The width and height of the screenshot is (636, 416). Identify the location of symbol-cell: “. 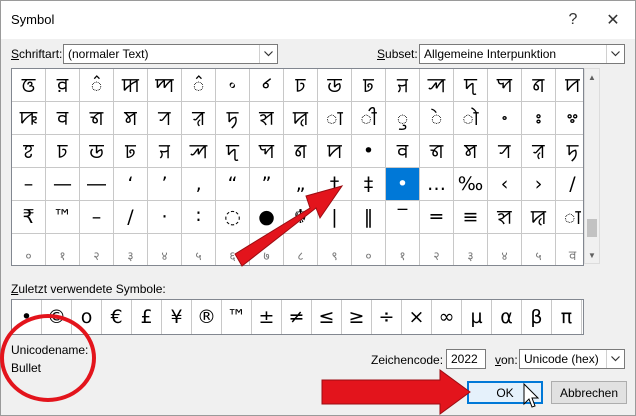
(233, 184).